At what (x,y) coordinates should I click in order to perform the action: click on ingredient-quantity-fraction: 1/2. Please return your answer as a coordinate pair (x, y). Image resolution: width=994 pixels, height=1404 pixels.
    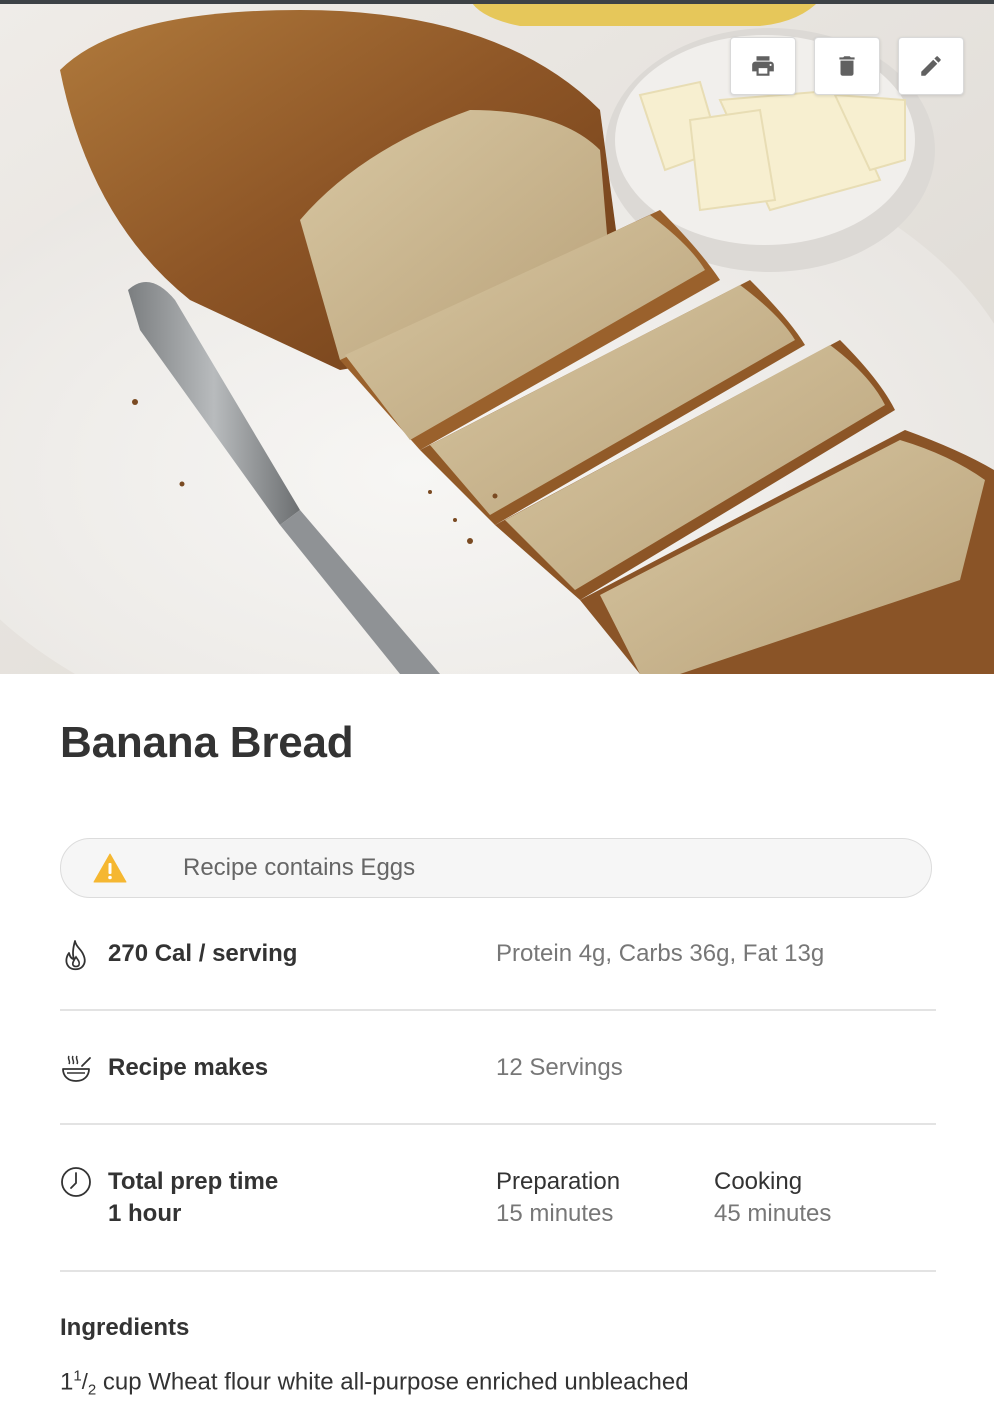
    Looking at the image, I should click on (85, 1383).